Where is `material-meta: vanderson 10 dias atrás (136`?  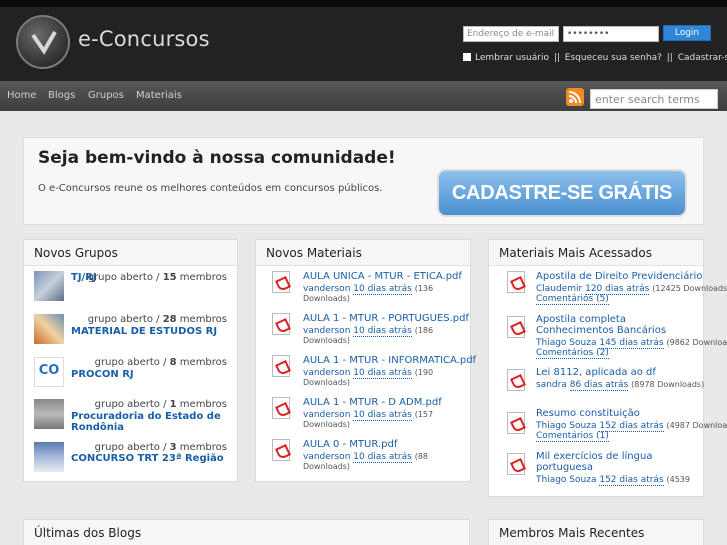
material-meta: vanderson 10 dias atrás (136 is located at coordinates (368, 289).